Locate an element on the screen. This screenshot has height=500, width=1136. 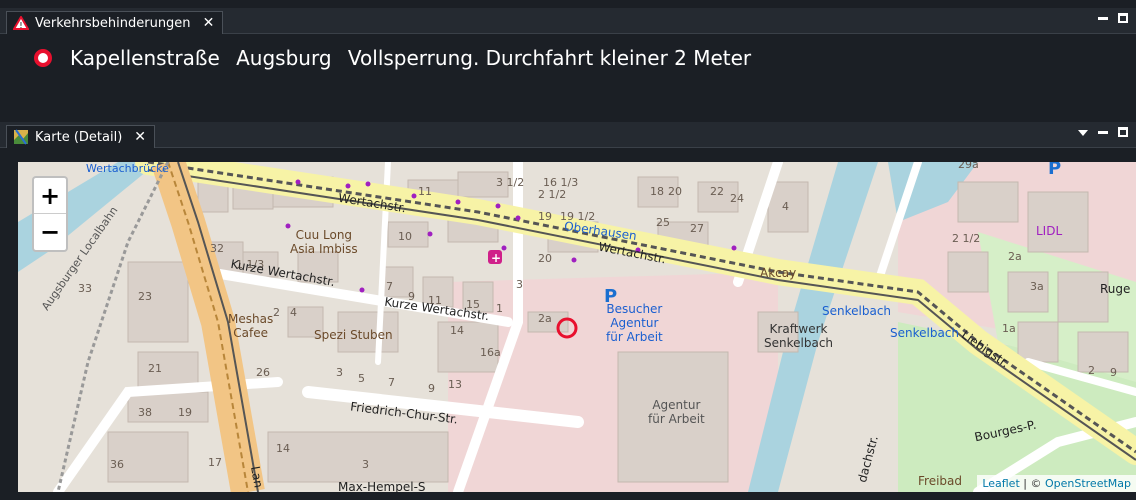
zoom-control: + − is located at coordinates (50, 214).